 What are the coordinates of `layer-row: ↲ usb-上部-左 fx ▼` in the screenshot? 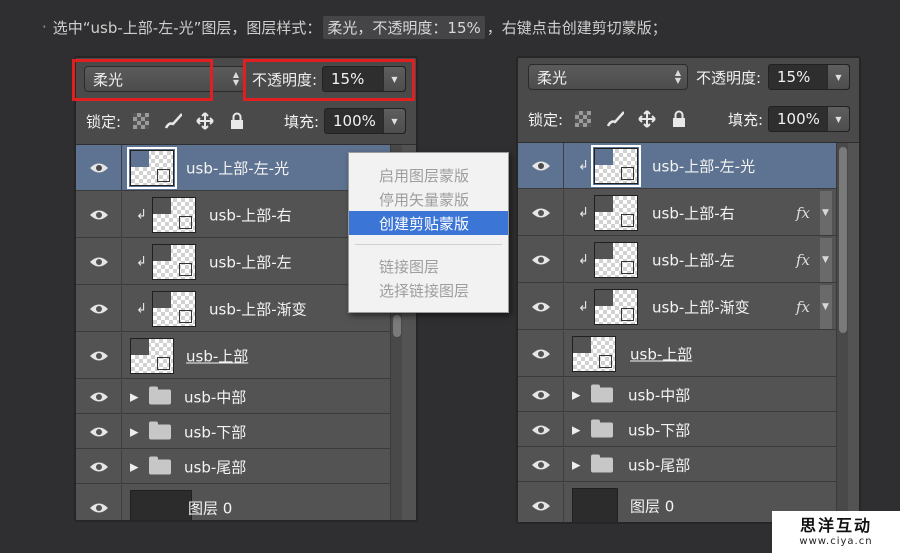 It's located at (677, 260).